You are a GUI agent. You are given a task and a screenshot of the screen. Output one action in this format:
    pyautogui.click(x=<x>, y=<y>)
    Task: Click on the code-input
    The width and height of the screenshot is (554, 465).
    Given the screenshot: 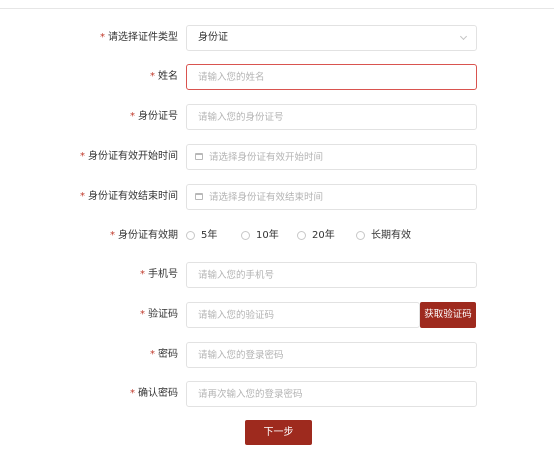 What is the action you would take?
    pyautogui.click(x=303, y=315)
    